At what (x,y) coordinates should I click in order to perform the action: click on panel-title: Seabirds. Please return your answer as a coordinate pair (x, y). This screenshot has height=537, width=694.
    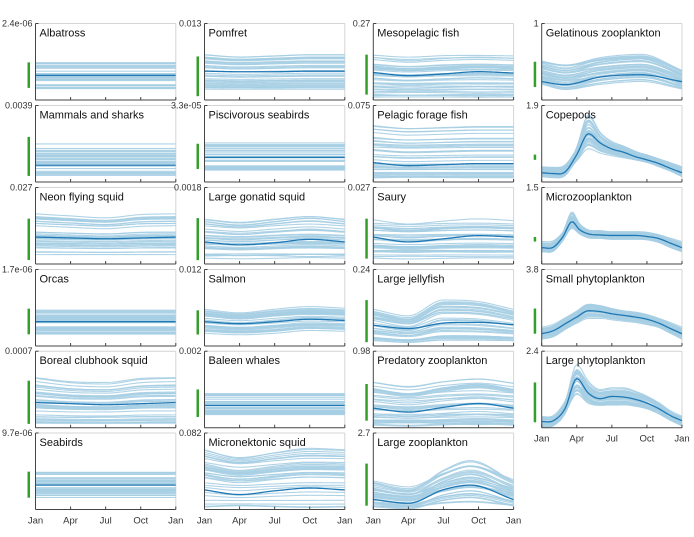
    Looking at the image, I should click on (62, 443).